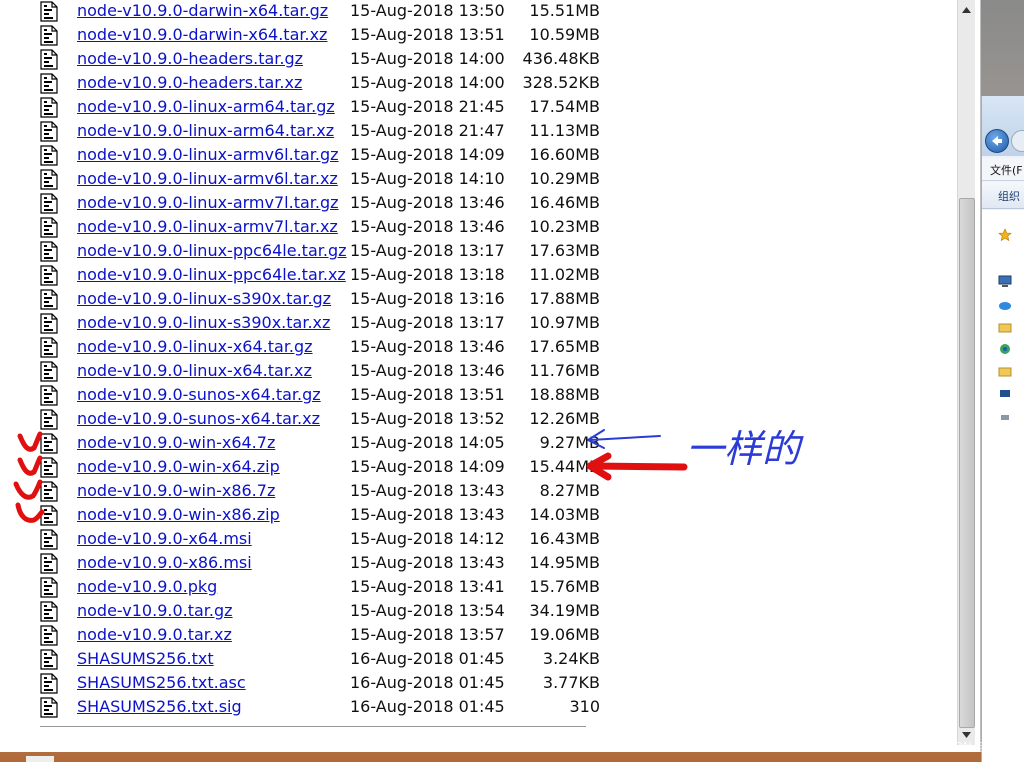 This screenshot has height=762, width=1024. Describe the element at coordinates (164, 539) in the screenshot. I see `file-link: node-v10.9.0-x64.msi` at that location.